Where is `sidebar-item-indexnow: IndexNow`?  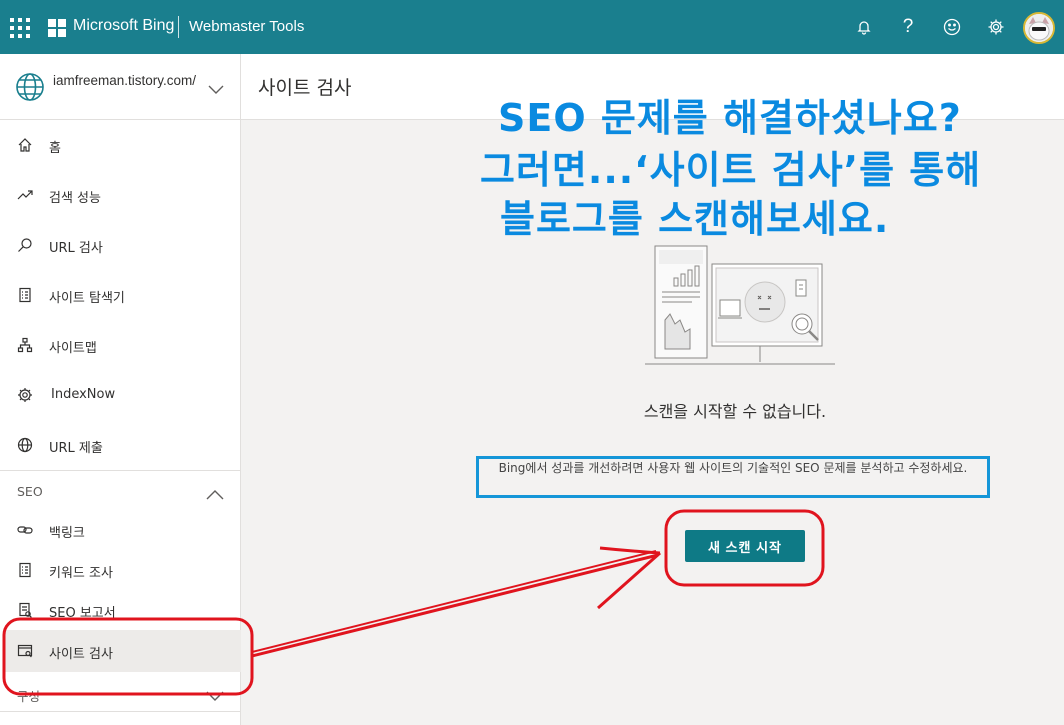
sidebar-item-indexnow: IndexNow is located at coordinates (120, 395).